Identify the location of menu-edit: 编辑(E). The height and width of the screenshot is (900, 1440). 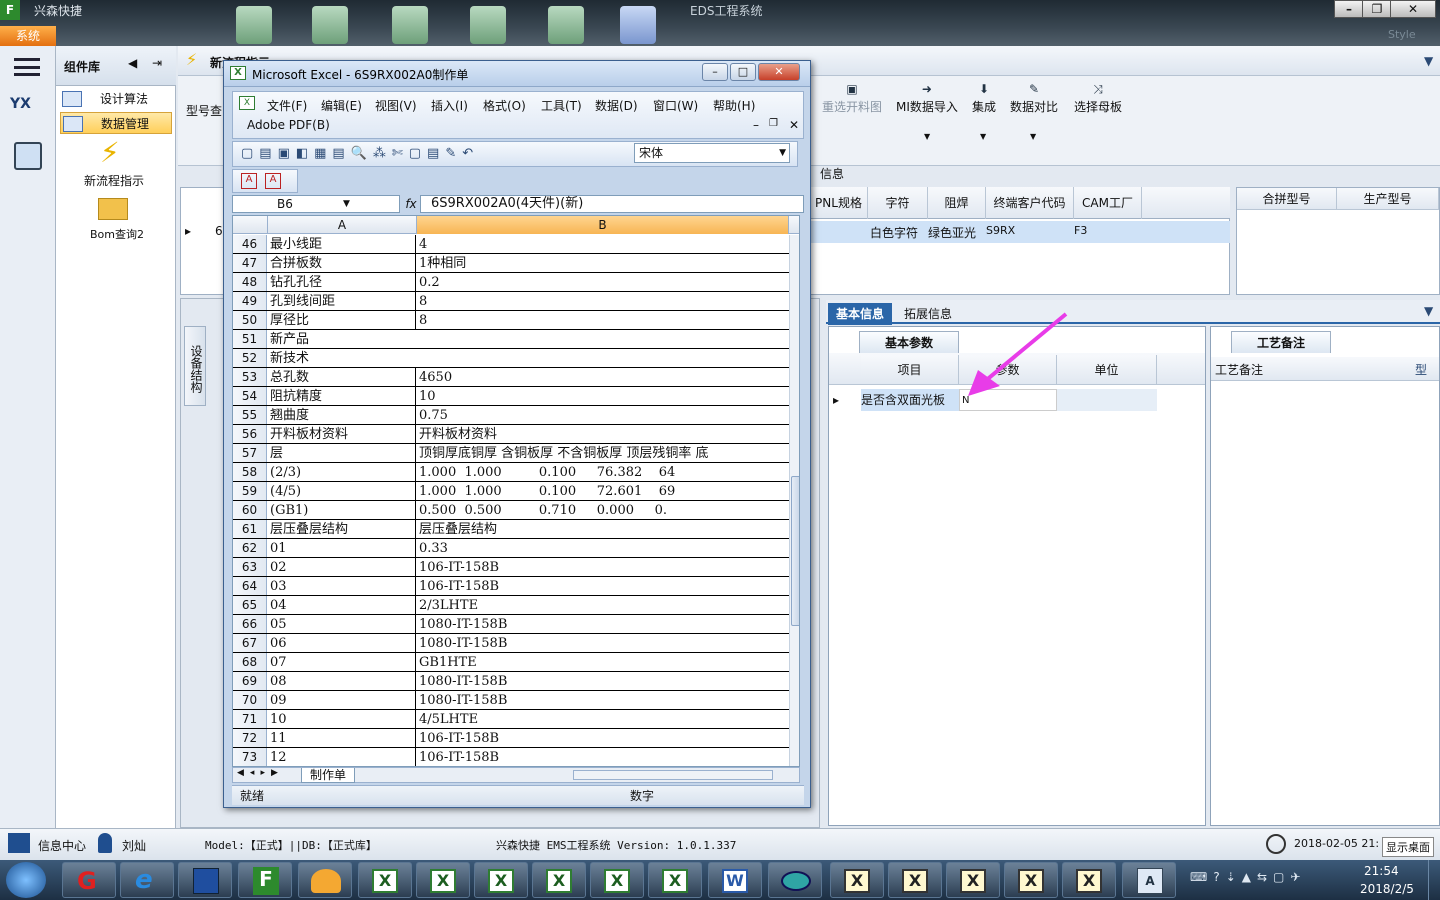
(341, 105).